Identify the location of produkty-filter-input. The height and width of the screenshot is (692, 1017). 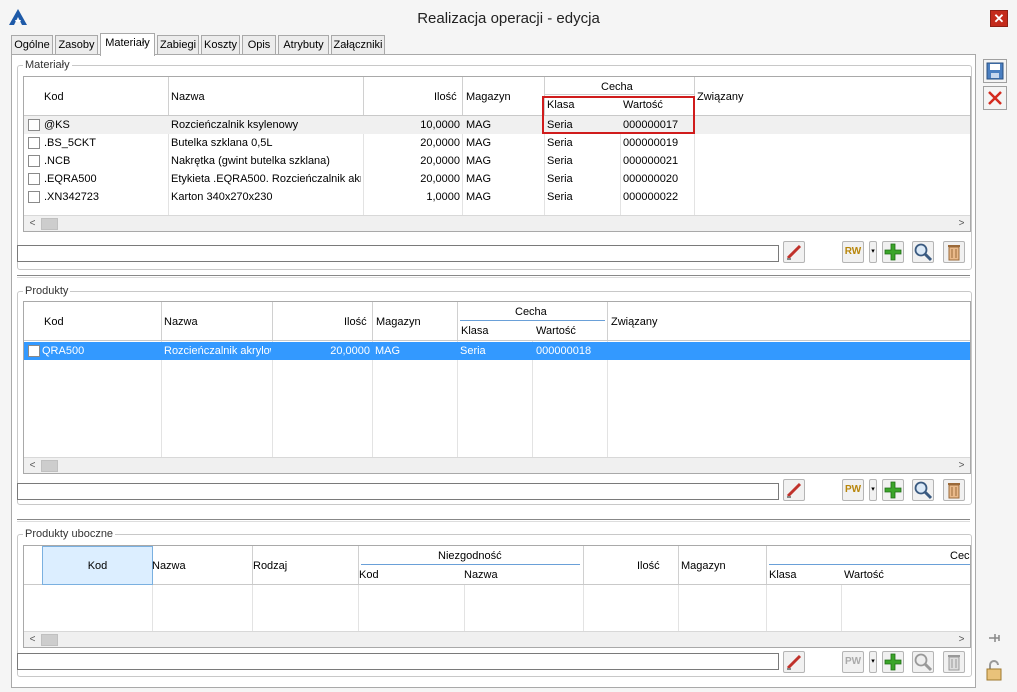
(398, 491).